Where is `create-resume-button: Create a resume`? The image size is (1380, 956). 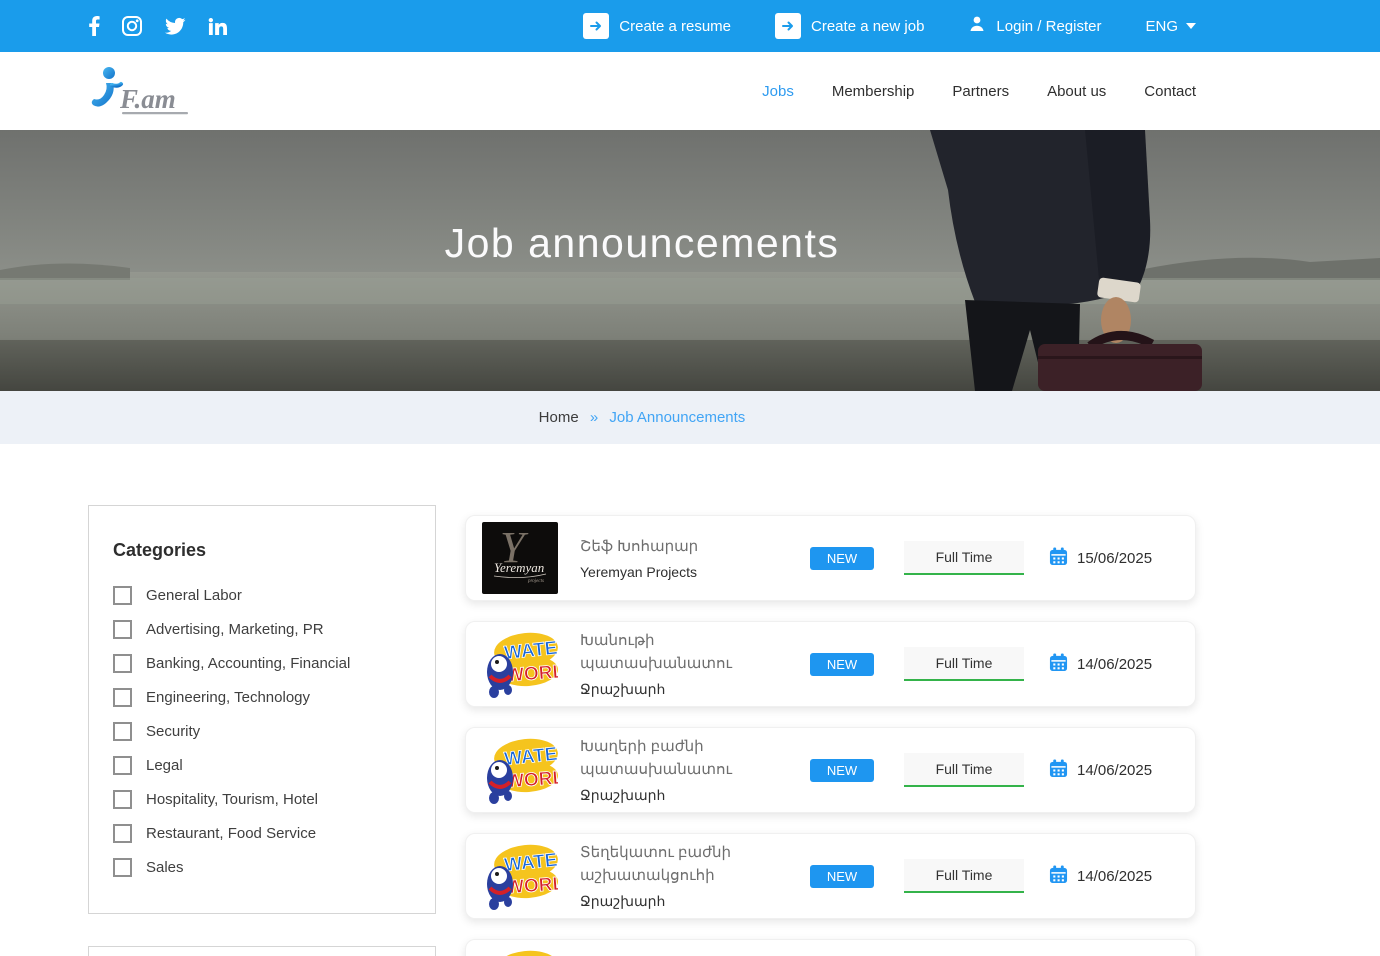 create-resume-button: Create a resume is located at coordinates (657, 26).